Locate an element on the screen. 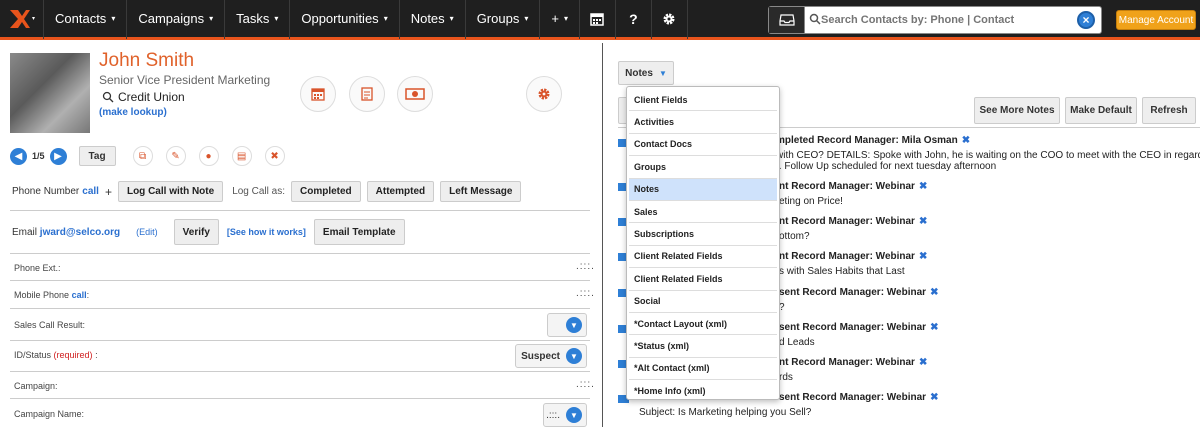 This screenshot has height=427, width=1200. task-list-icon is located at coordinates (367, 94).